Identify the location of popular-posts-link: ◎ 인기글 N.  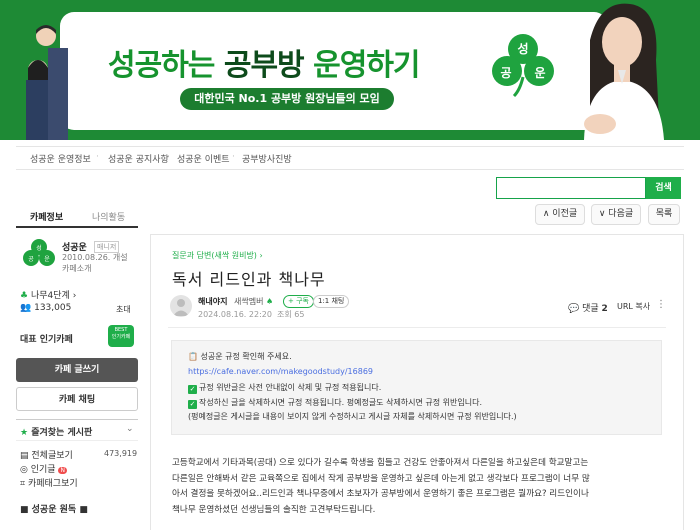
(43, 468).